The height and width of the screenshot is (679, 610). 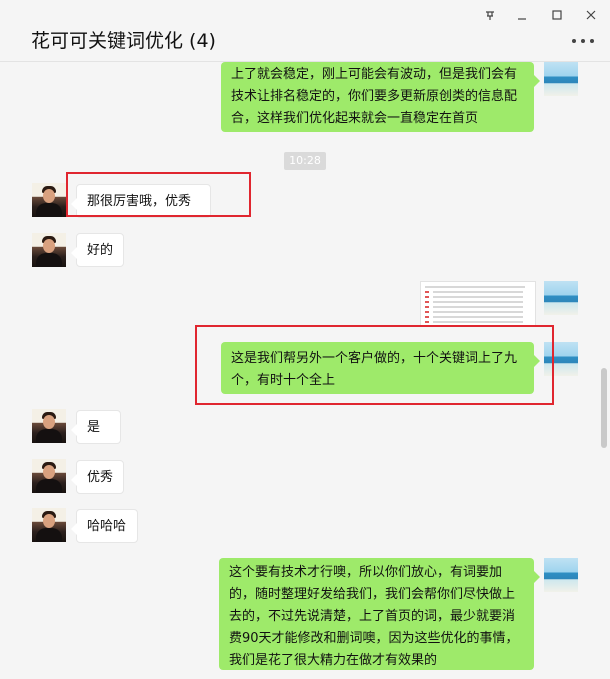 What do you see at coordinates (490, 15) in the screenshot?
I see `pin-icon` at bounding box center [490, 15].